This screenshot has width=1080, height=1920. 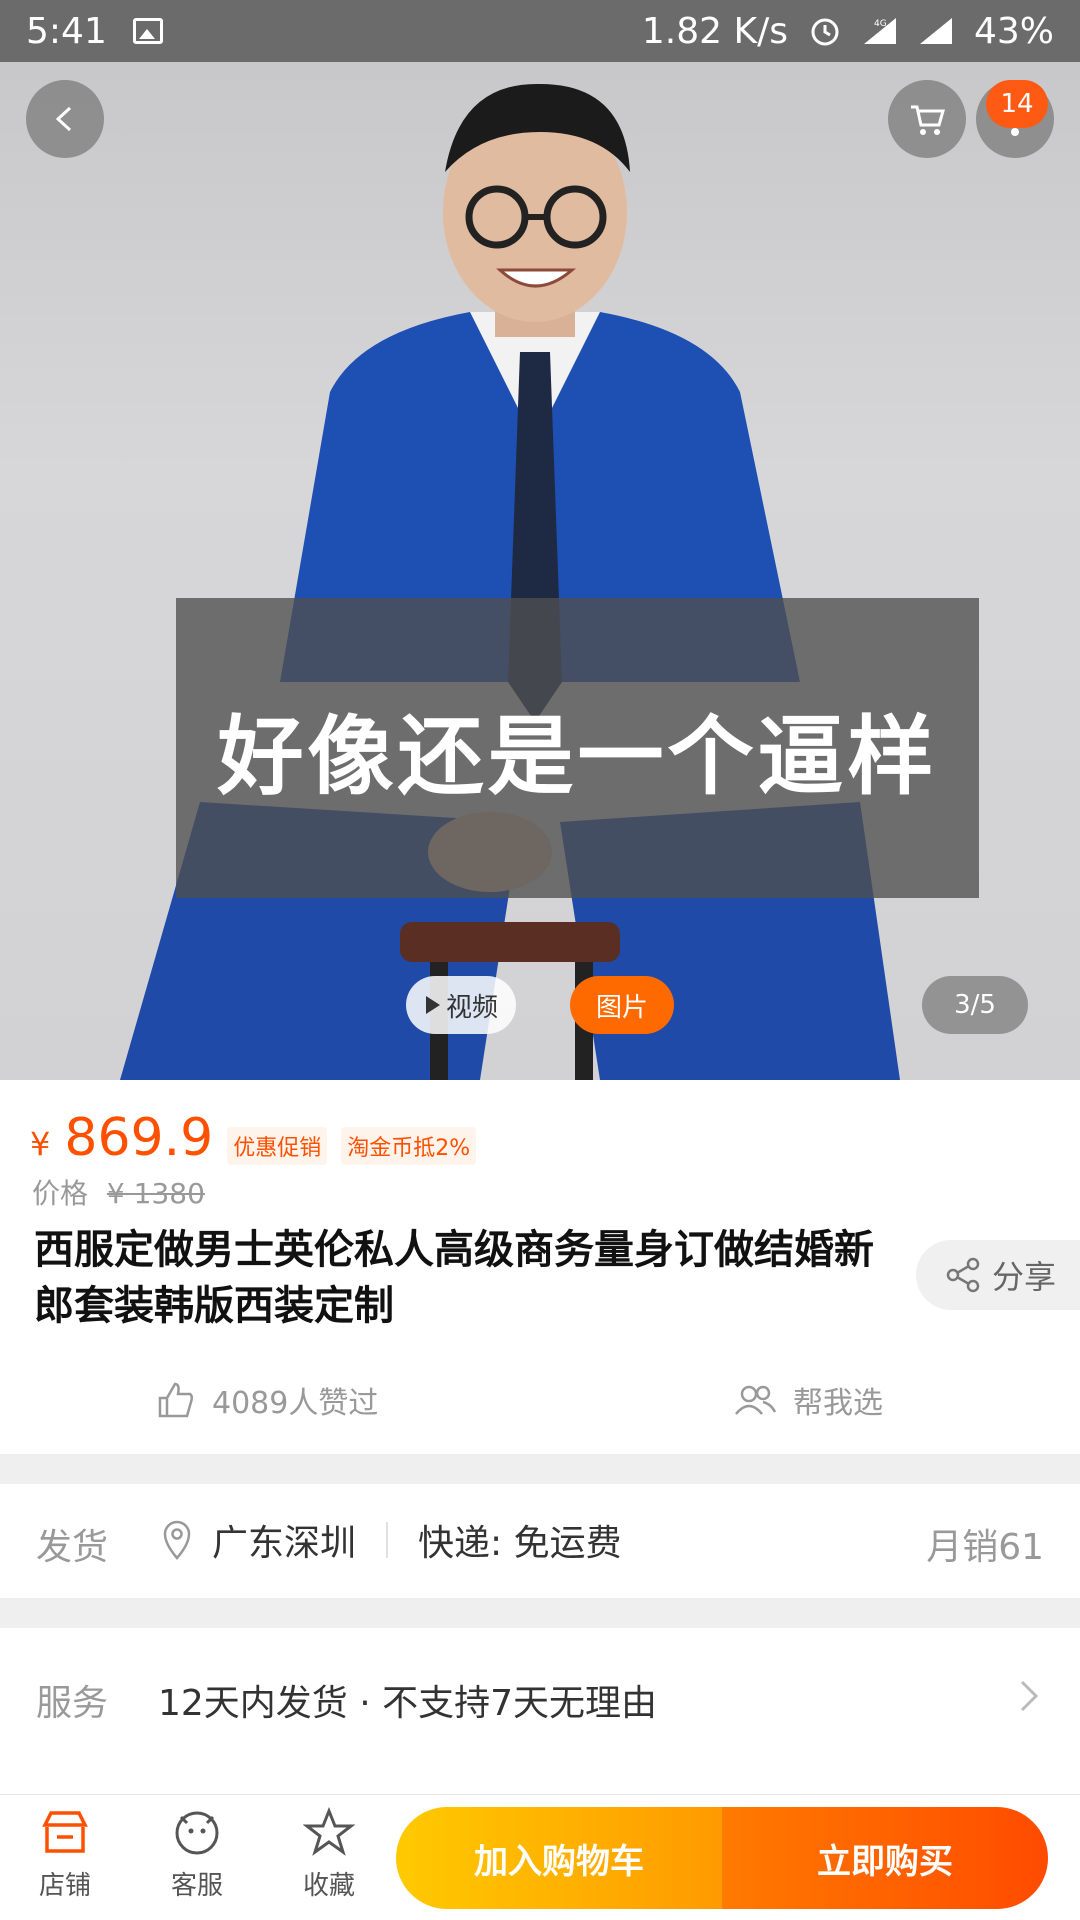 I want to click on back-button, so click(x=65, y=119).